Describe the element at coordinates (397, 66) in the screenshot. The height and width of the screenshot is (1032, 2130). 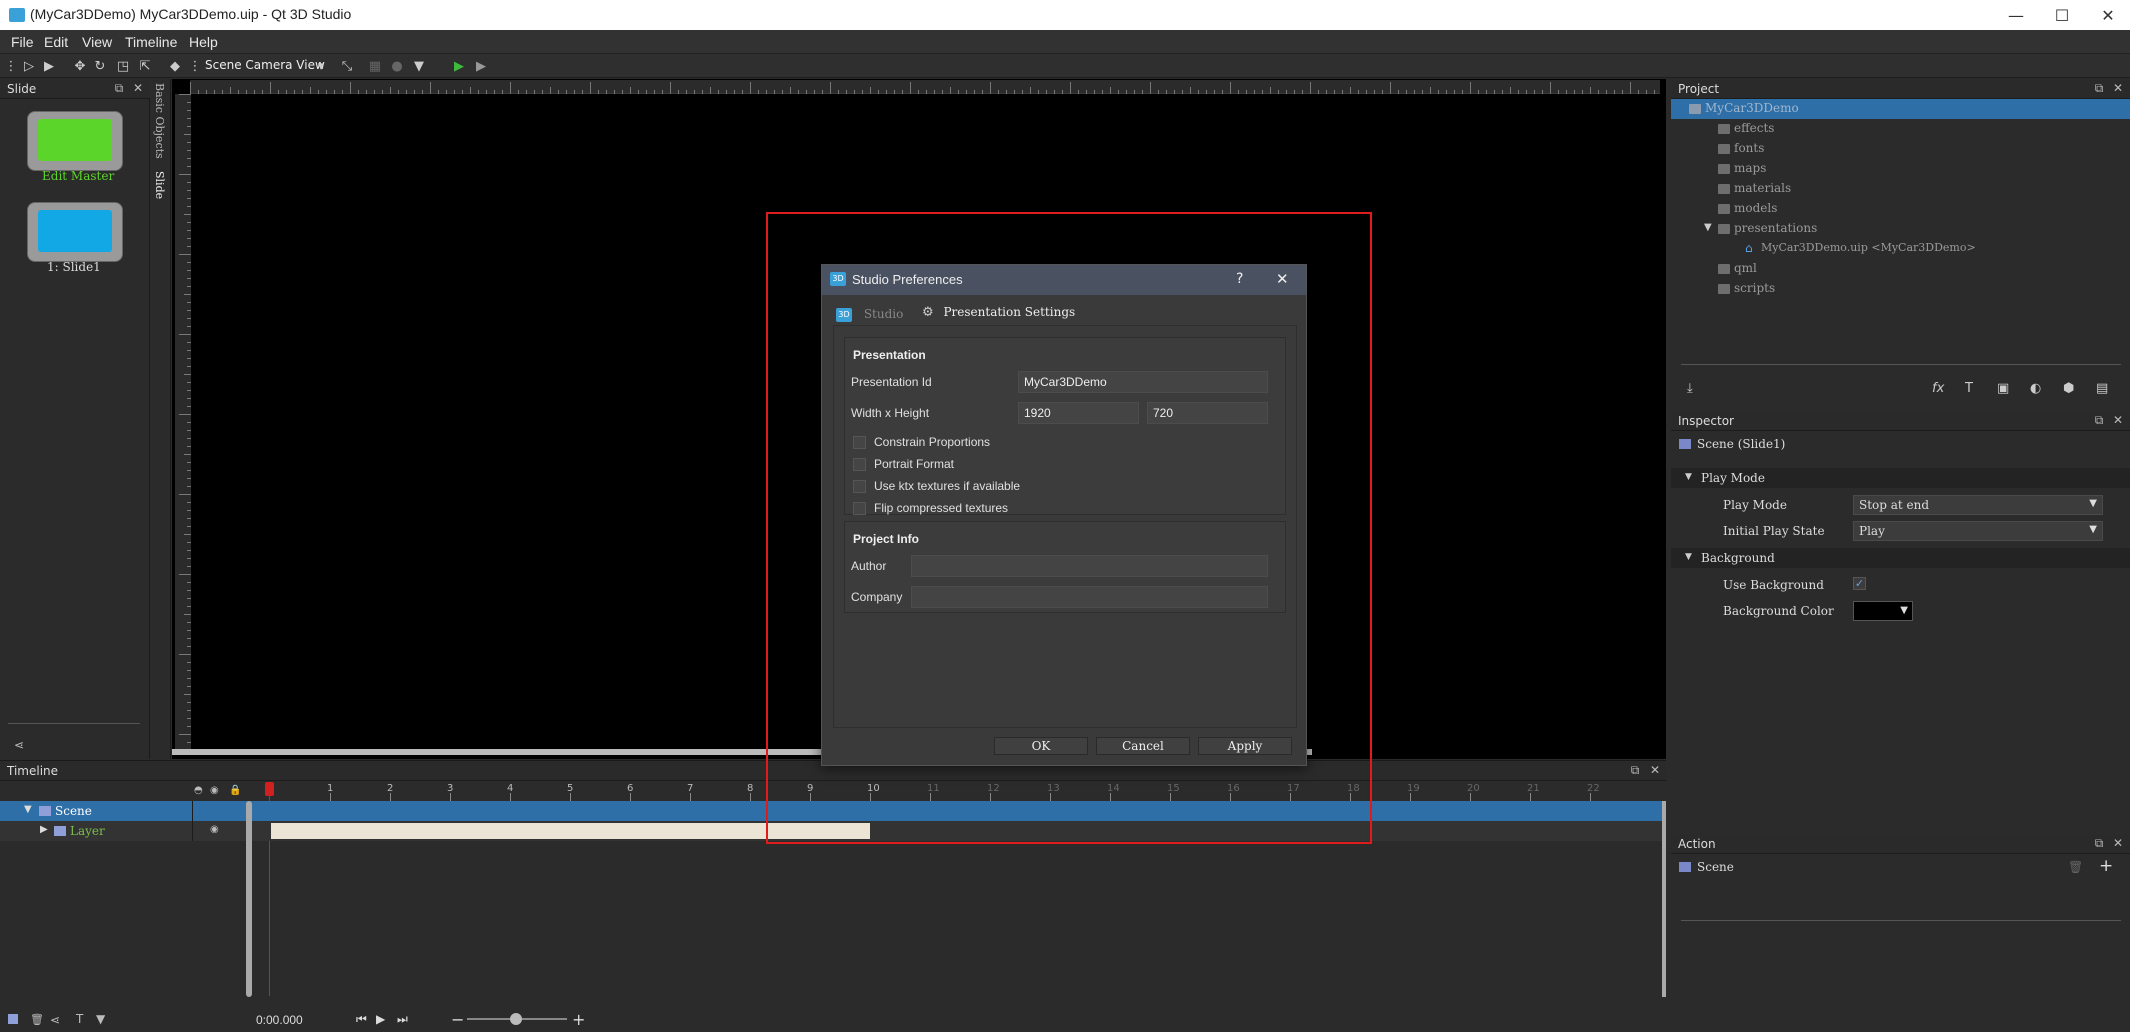
I see `wireframe-icon: ●` at that location.